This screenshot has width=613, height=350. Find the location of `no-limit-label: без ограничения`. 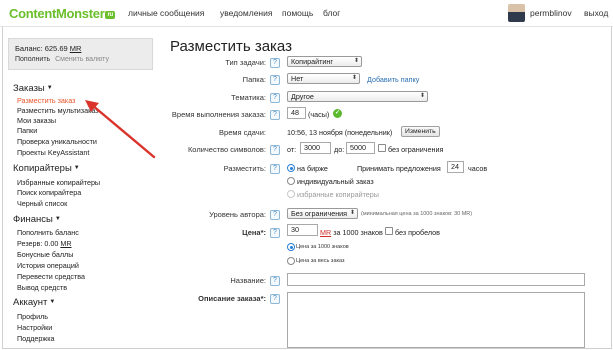

no-limit-label: без ограничения is located at coordinates (416, 149).